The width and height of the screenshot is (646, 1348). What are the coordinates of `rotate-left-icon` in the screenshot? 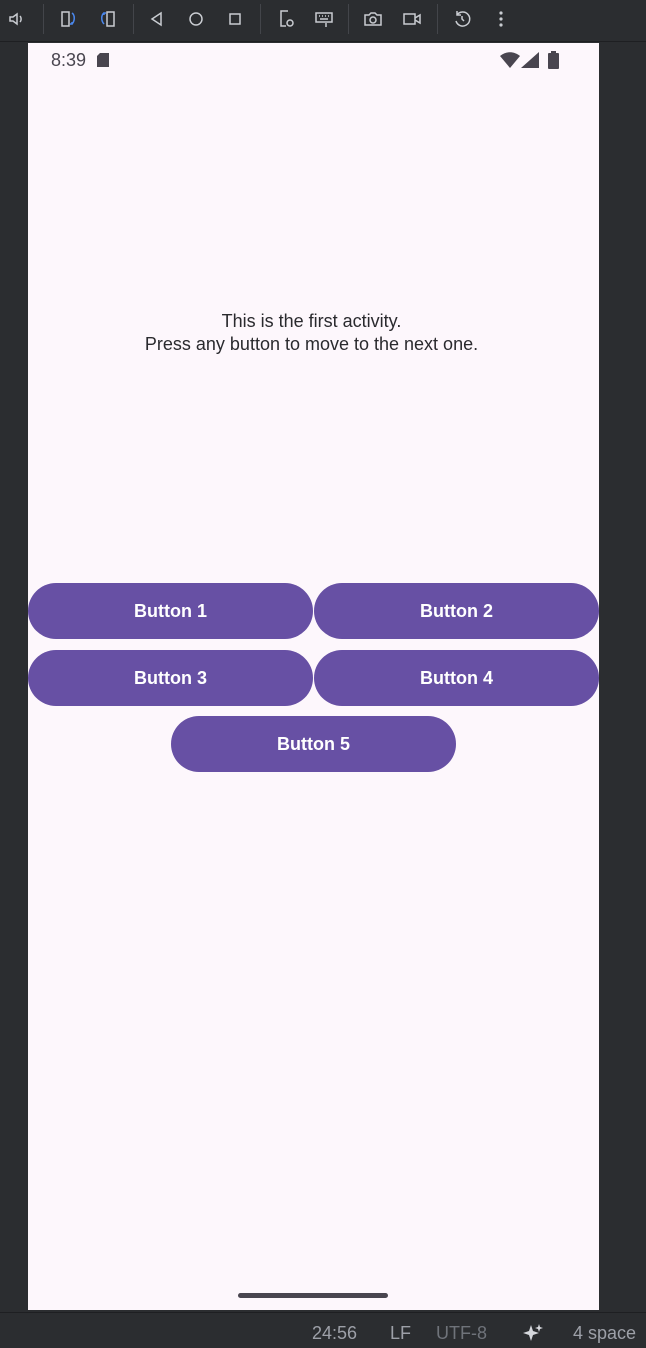 It's located at (68, 19).